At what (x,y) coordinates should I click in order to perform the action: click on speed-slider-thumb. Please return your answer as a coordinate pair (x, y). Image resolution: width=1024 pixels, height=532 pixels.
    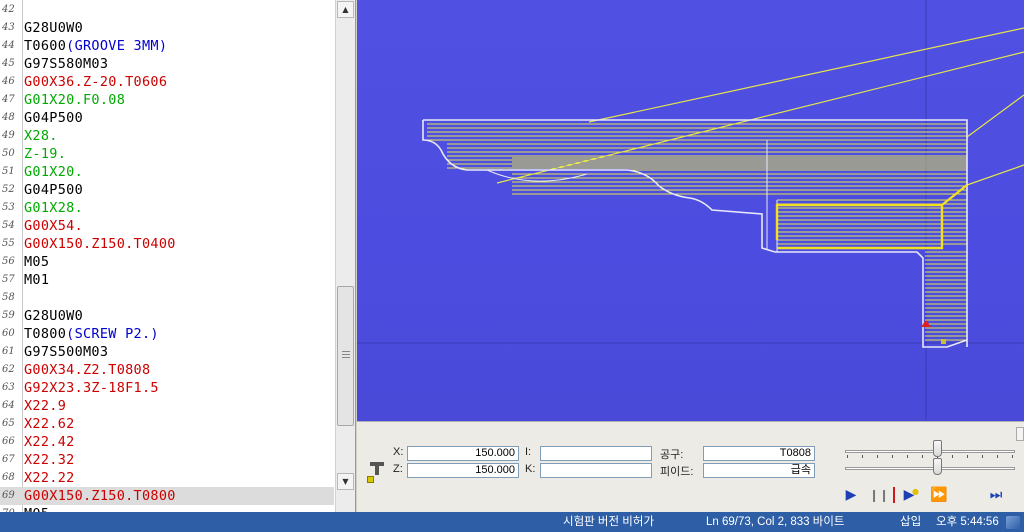
    Looking at the image, I should click on (937, 448).